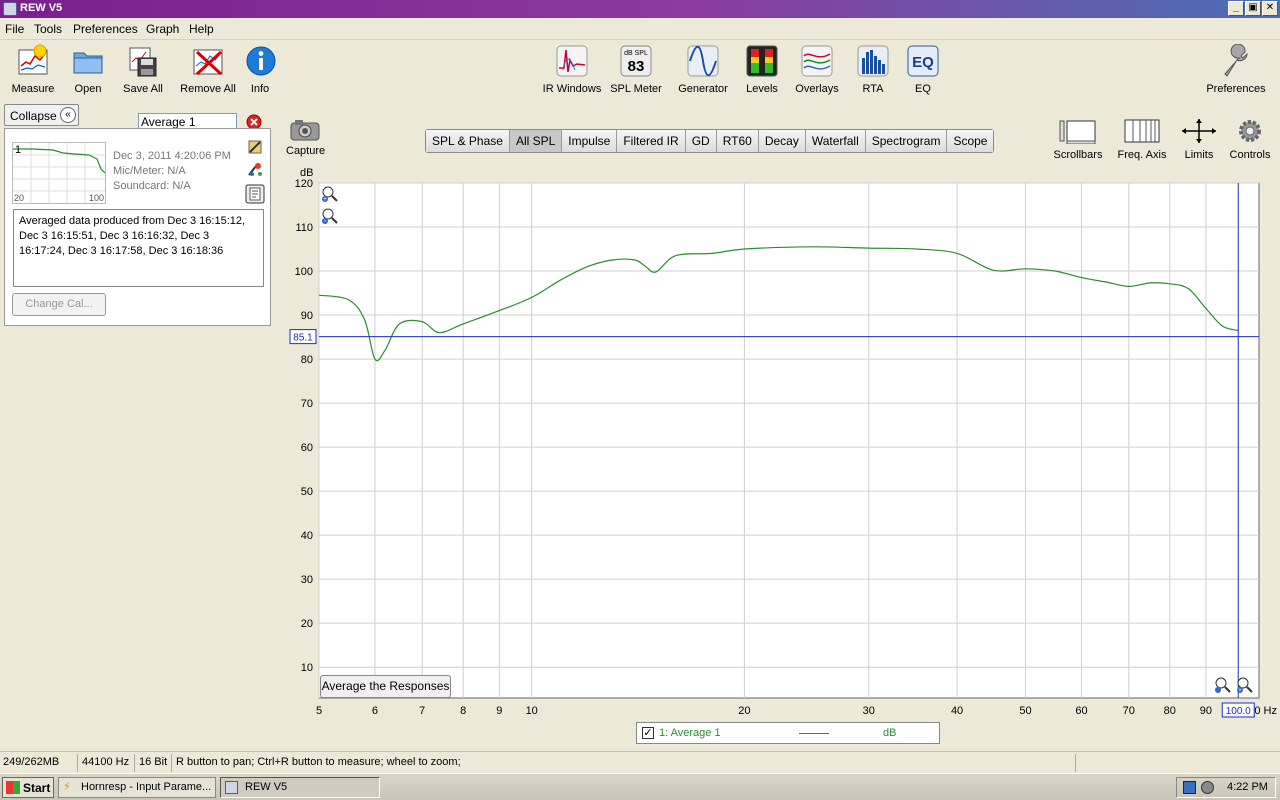 Image resolution: width=1280 pixels, height=800 pixels. What do you see at coordinates (1170, 711) in the screenshot?
I see `x-tick-label: 80` at bounding box center [1170, 711].